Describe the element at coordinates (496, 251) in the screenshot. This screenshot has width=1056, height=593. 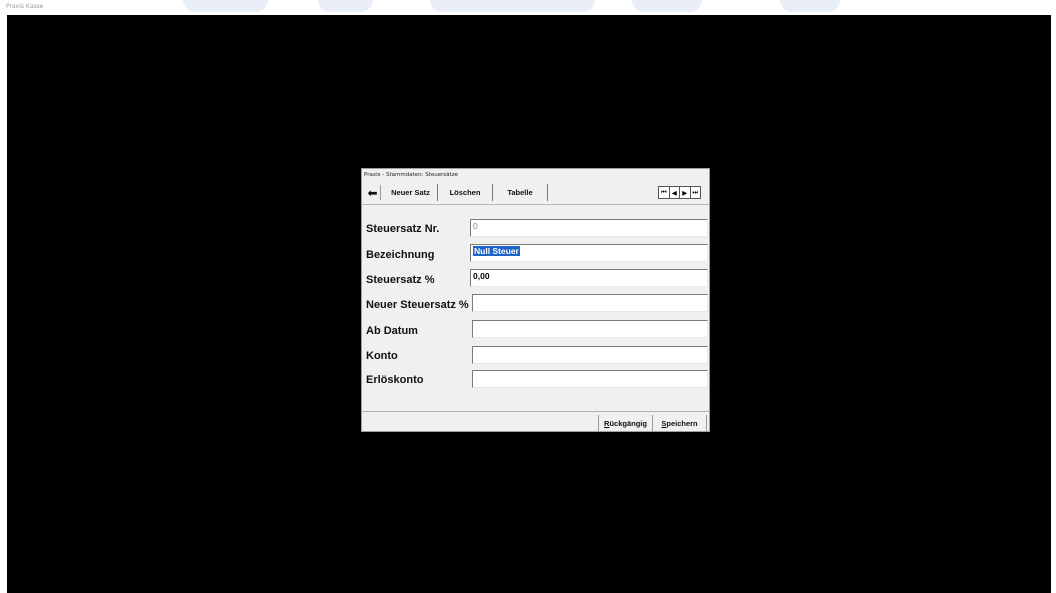
I see `description-value: Null Steuer` at that location.